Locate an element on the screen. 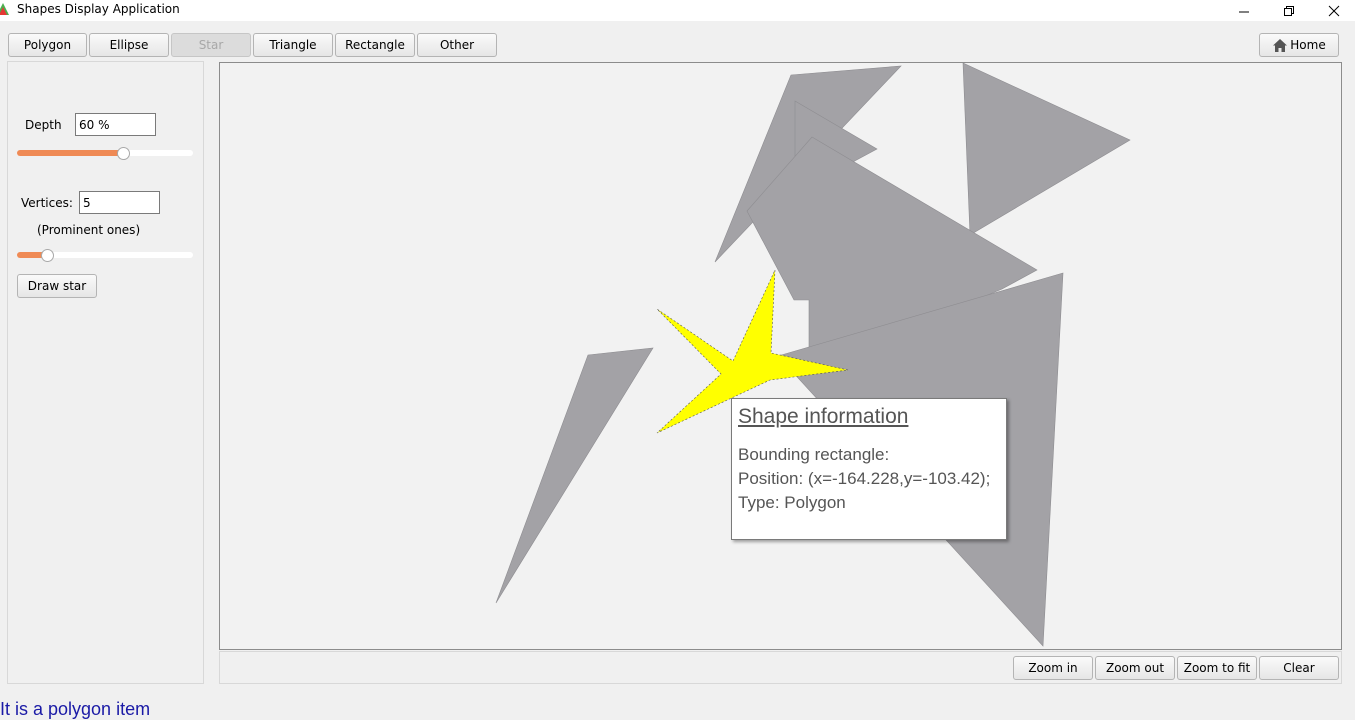 This screenshot has width=1355, height=720. other-button: Other is located at coordinates (457, 45).